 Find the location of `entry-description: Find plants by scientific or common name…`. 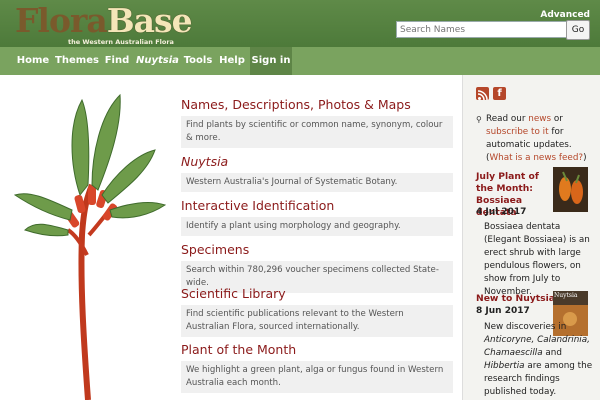

entry-description: Find plants by scientific or common name… is located at coordinates (317, 132).